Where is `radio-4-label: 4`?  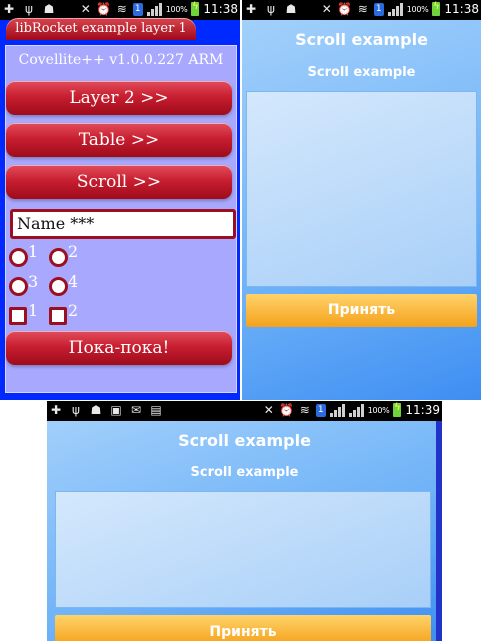
radio-4-label: 4 is located at coordinates (73, 281).